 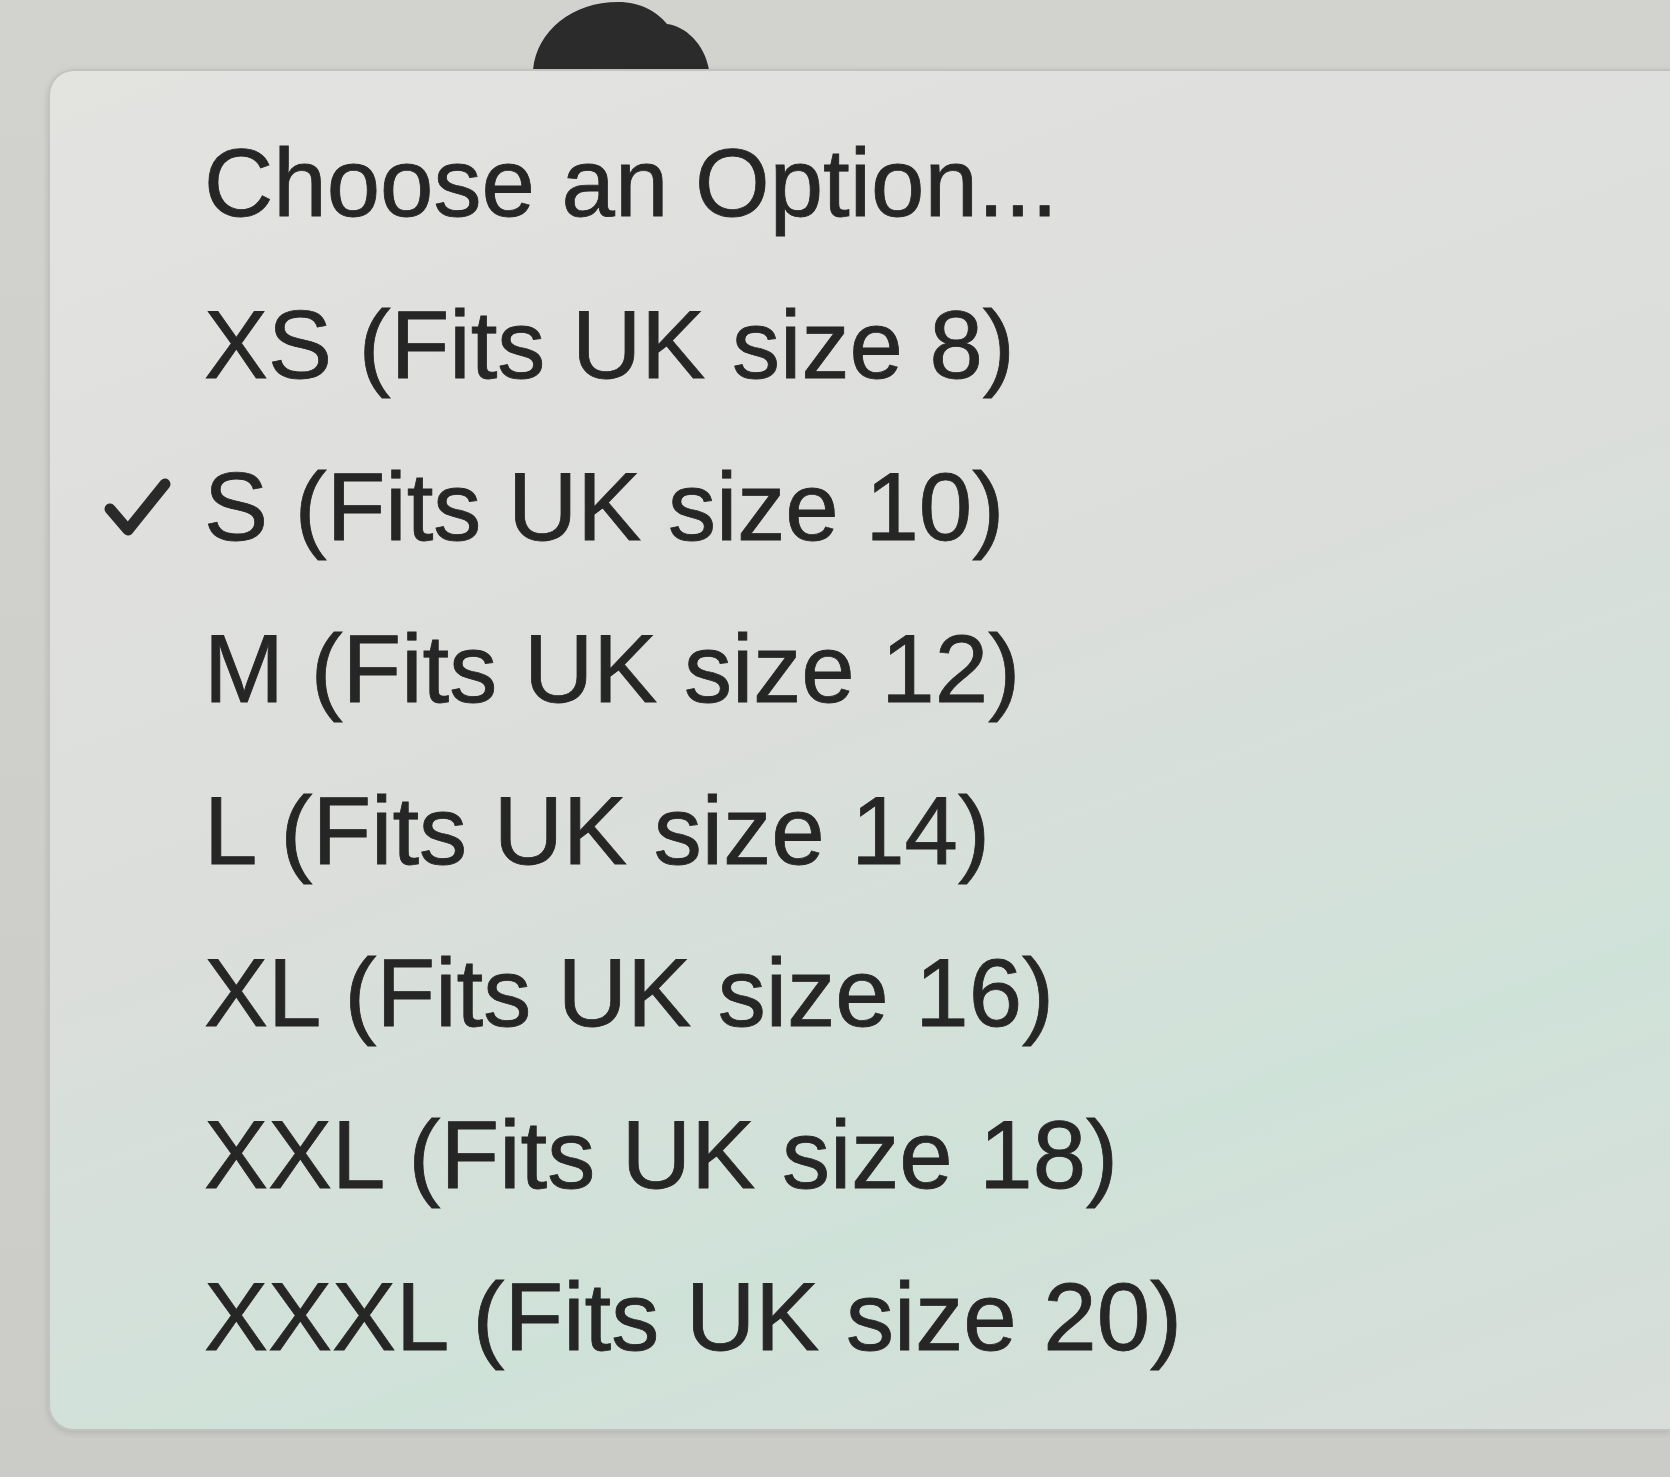 What do you see at coordinates (597, 831) in the screenshot?
I see `menu-item: L (Fits UK size 14)` at bounding box center [597, 831].